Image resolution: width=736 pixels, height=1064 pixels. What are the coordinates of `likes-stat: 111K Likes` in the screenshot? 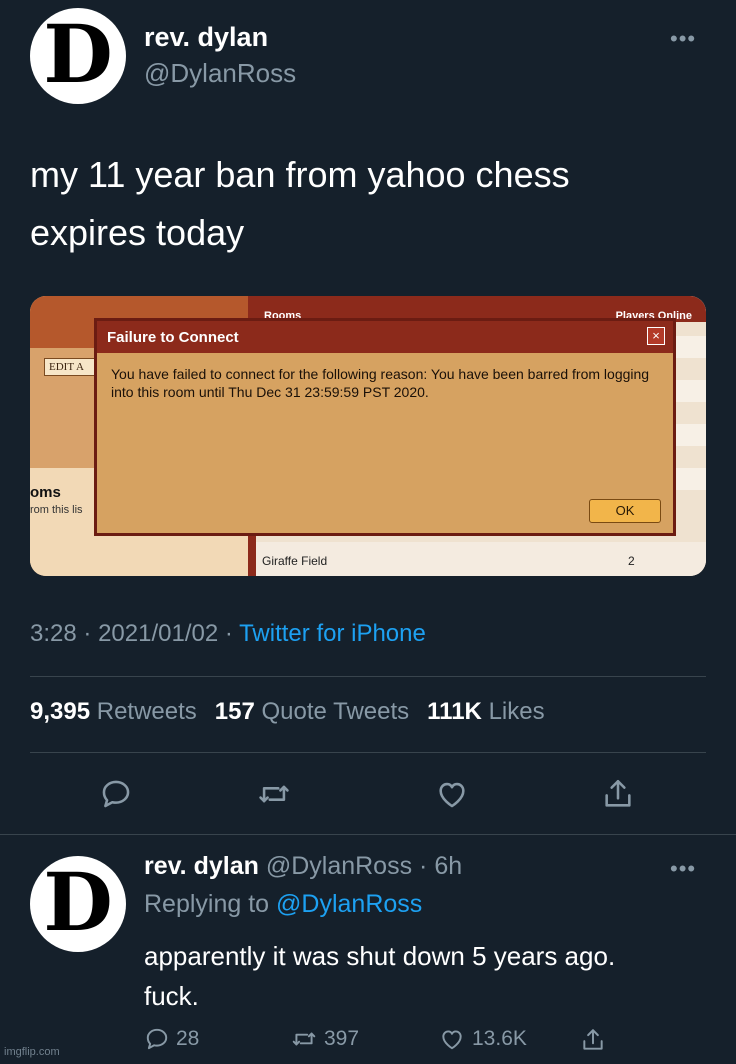 It's located at (485, 711).